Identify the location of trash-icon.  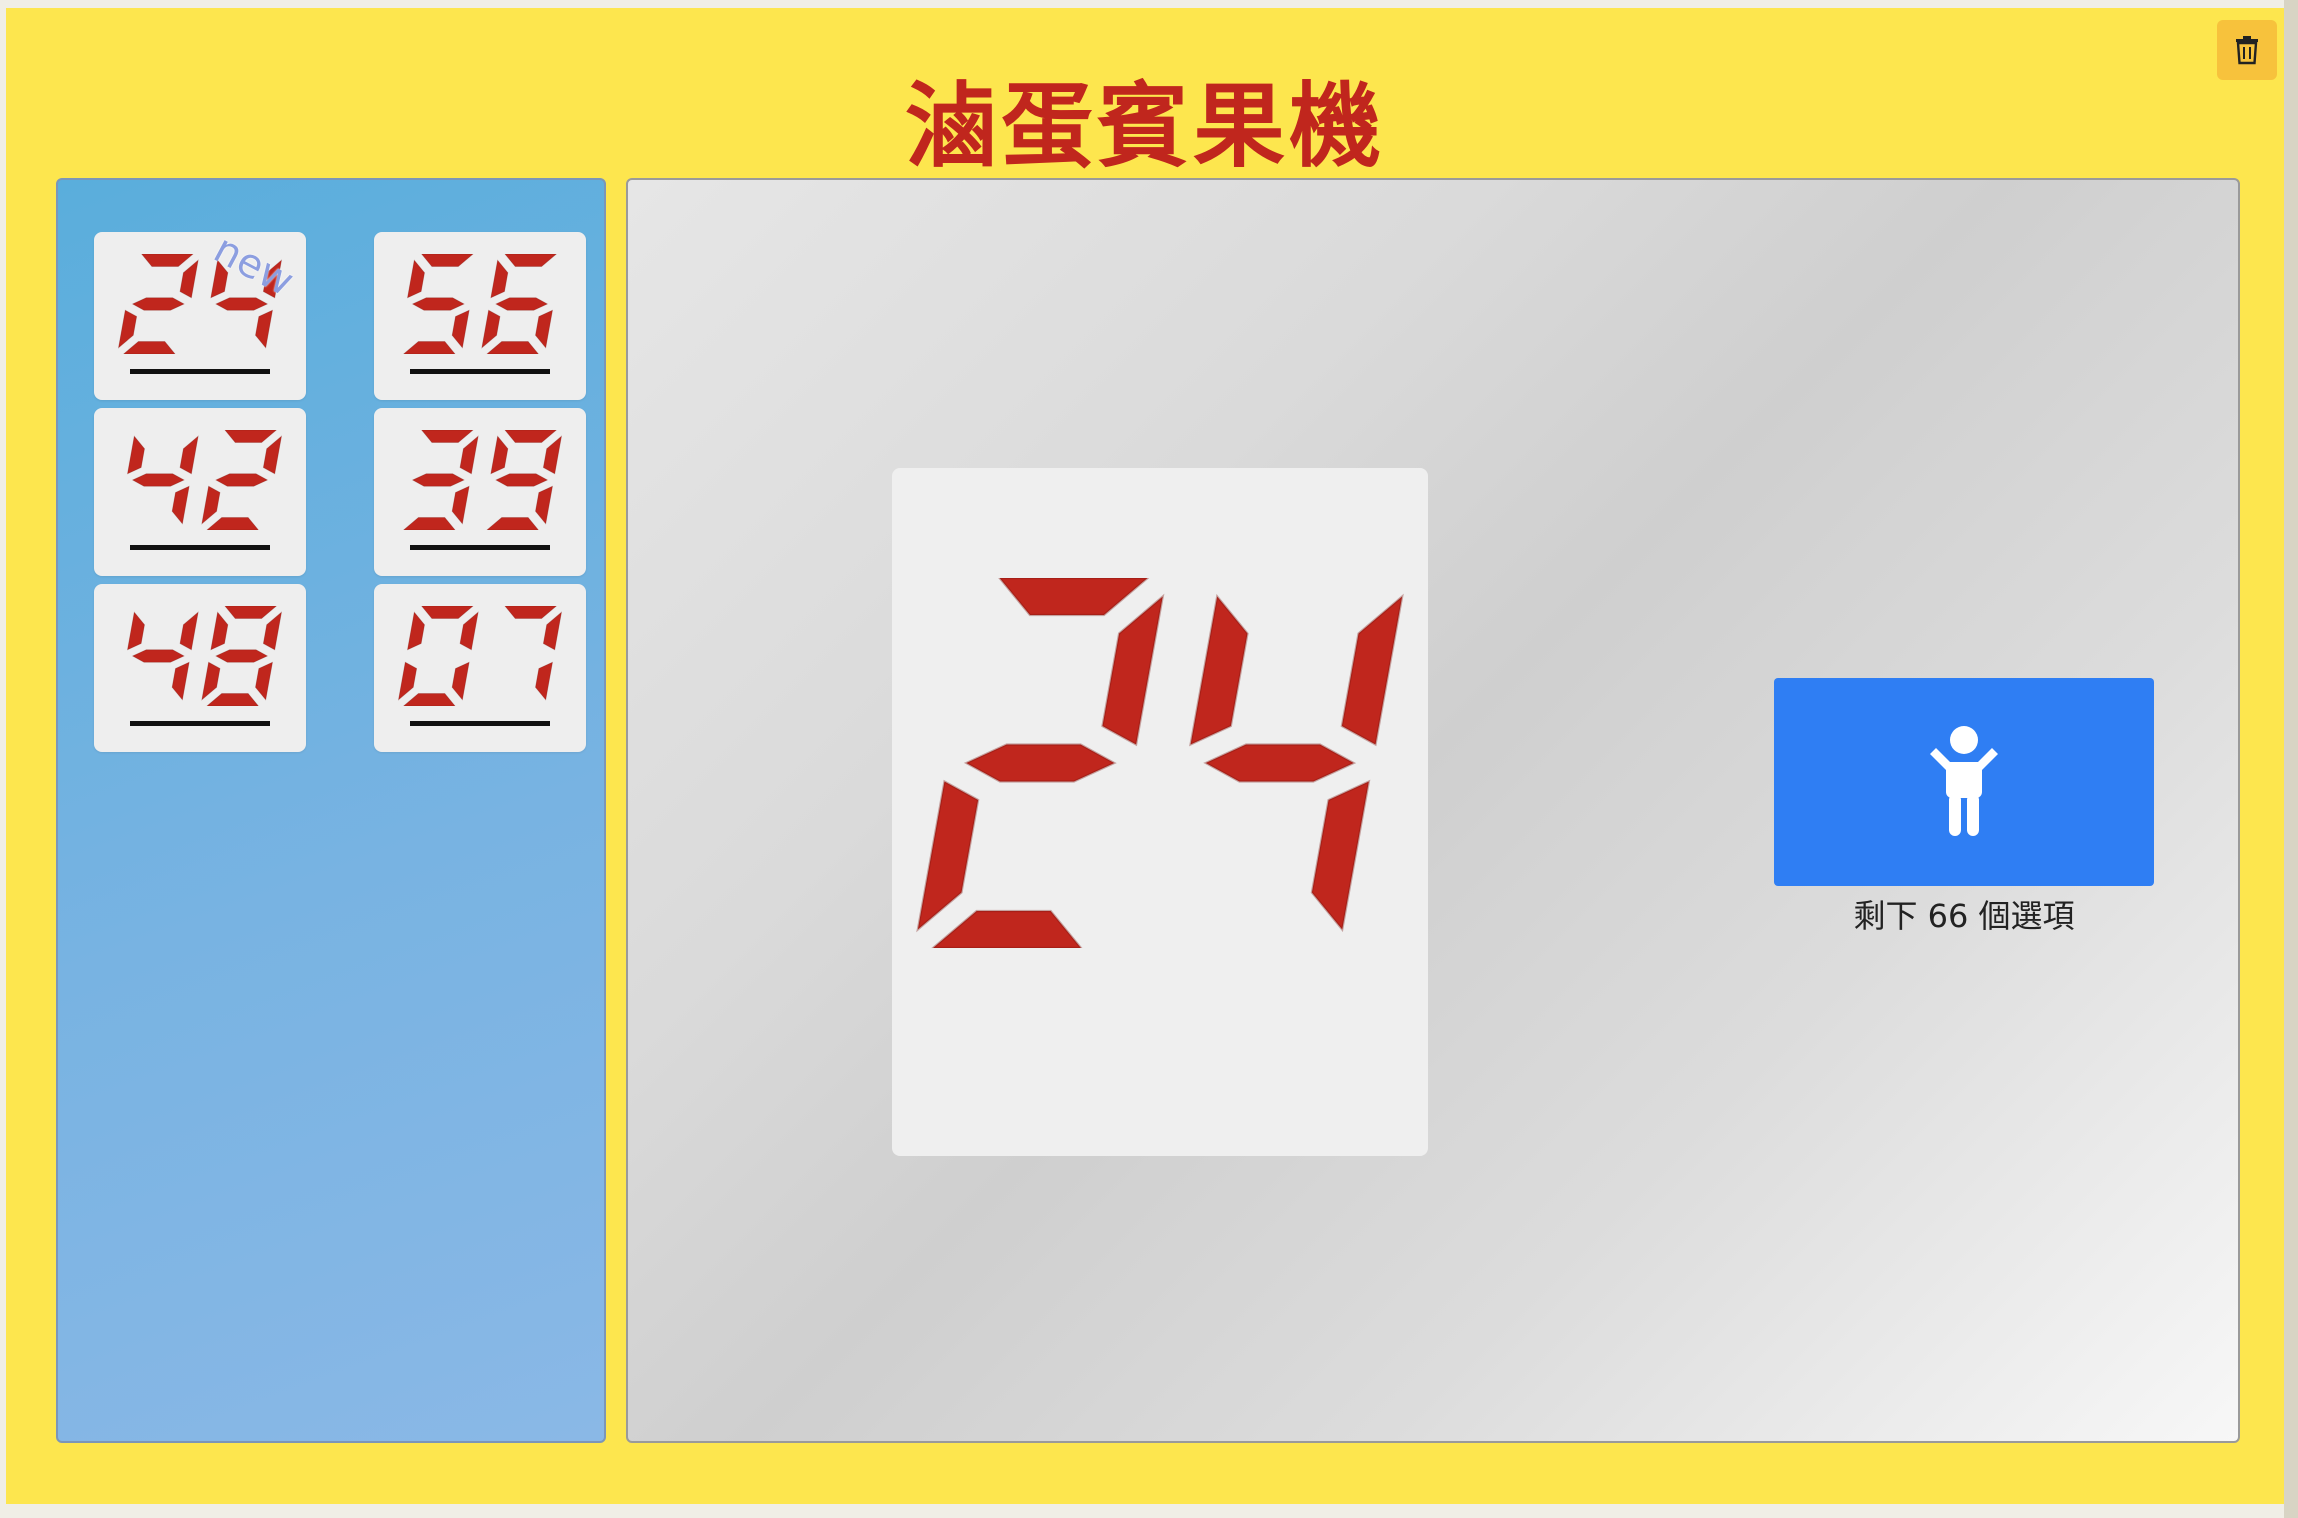
(2247, 50).